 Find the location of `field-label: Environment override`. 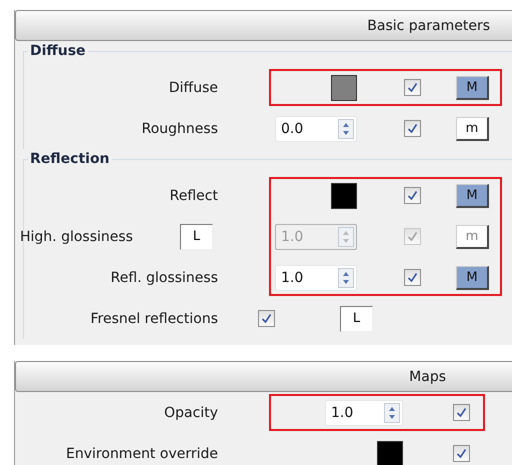

field-label: Environment override is located at coordinates (142, 454).